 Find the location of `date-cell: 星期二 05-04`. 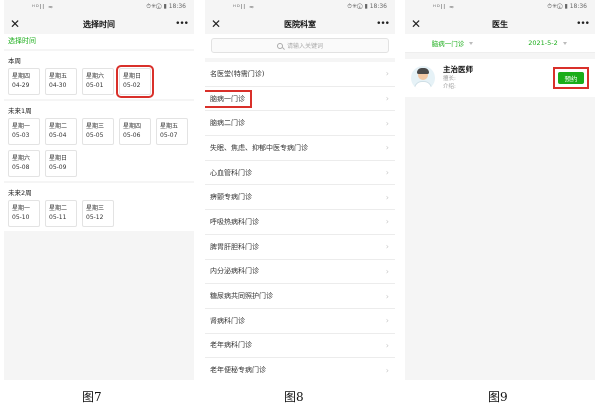

date-cell: 星期二 05-04 is located at coordinates (61, 131).